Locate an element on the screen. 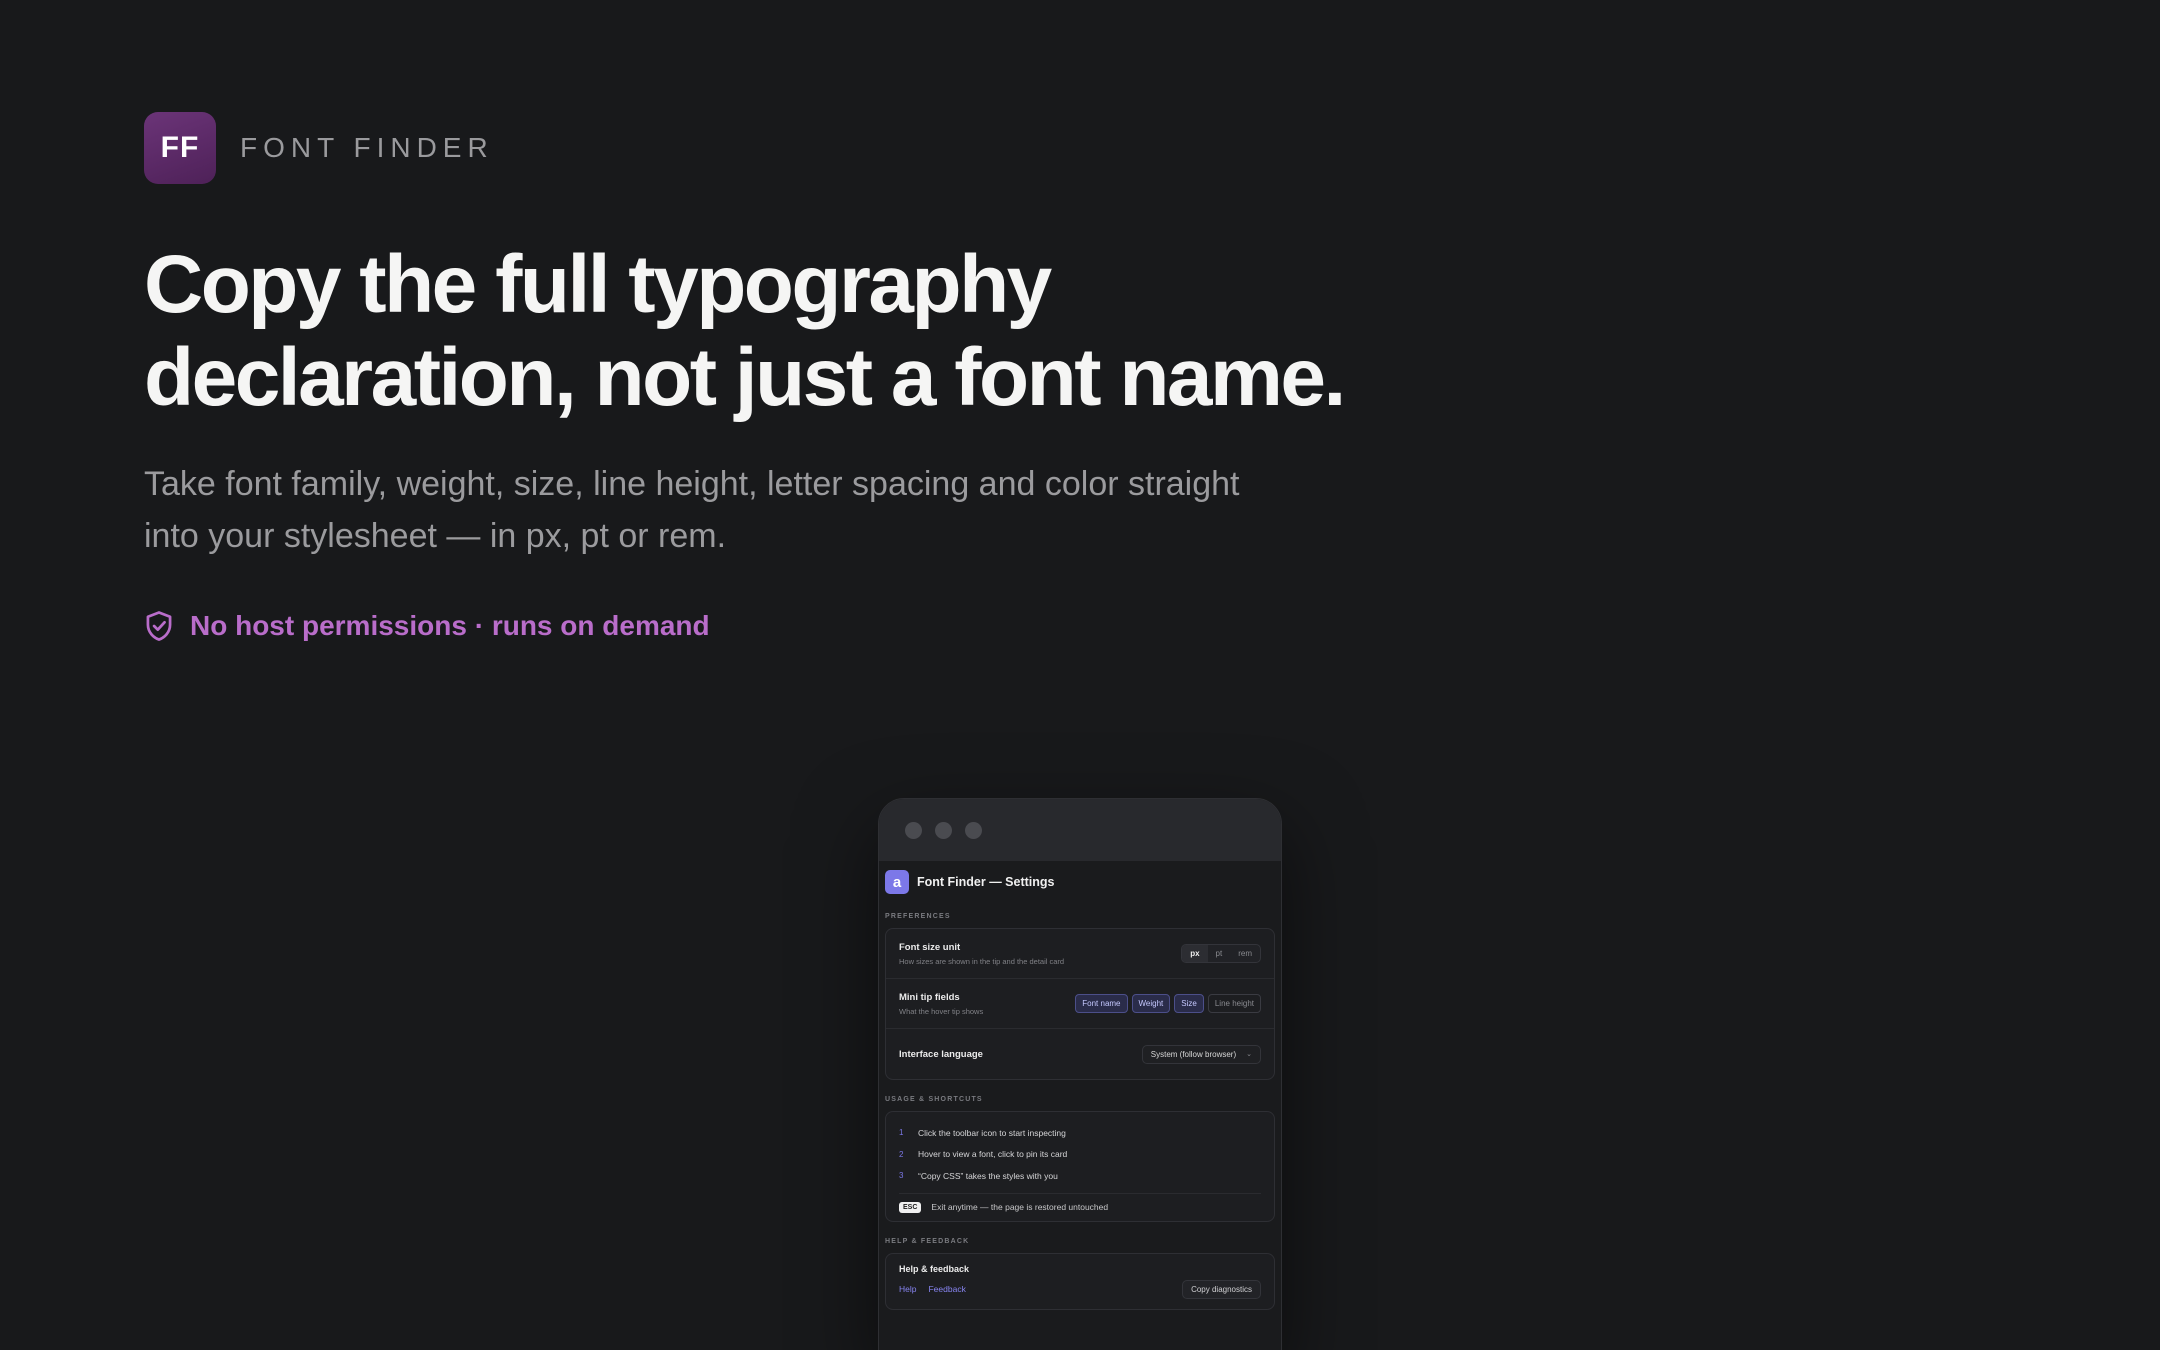 Image resolution: width=2160 pixels, height=1350 pixels. shield-check-icon is located at coordinates (159, 626).